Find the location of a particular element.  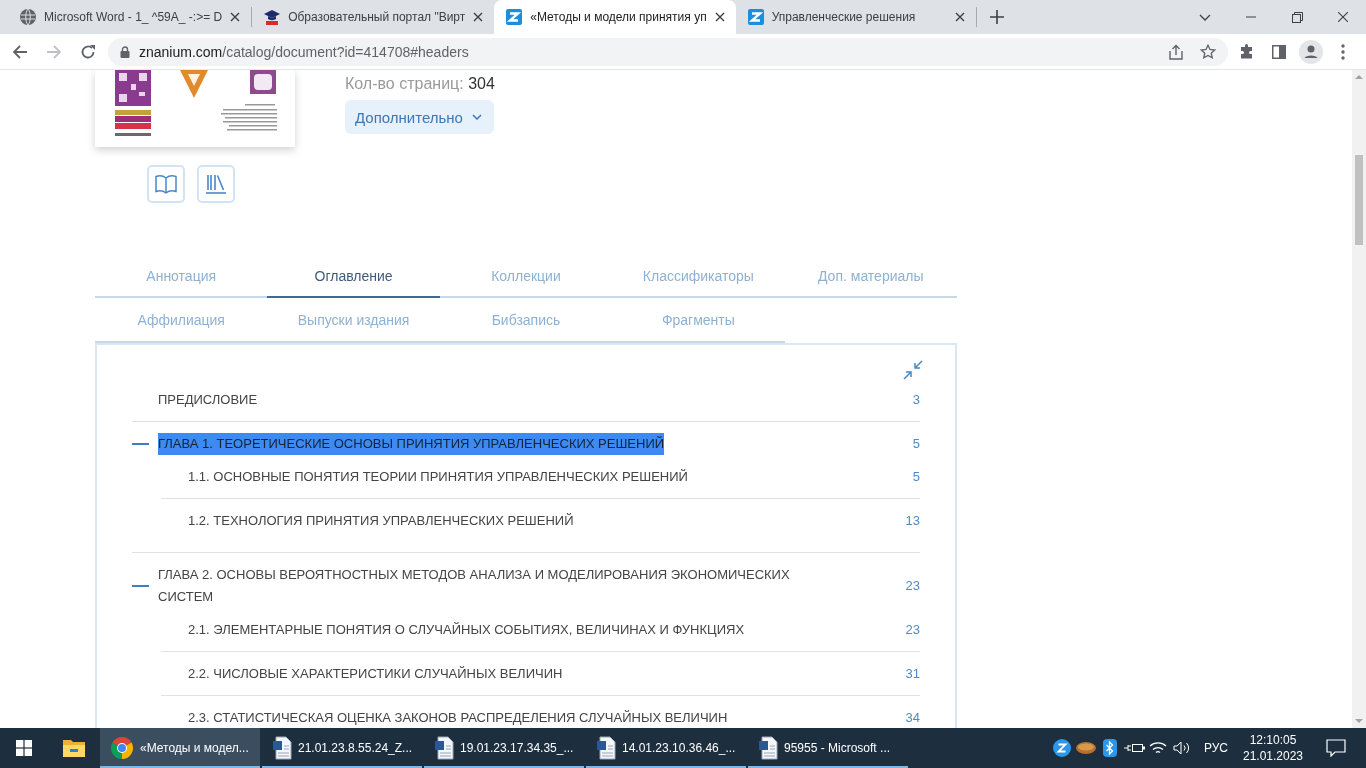

toc-link: ГЛАВА 1. ТЕОРЕТИЧЕСКИЕ ОСНОВЫ ПРИНЯТИЯ УПРАВЛЕНЧЕСКИХ РЕШЕНИЙ is located at coordinates (411, 444).